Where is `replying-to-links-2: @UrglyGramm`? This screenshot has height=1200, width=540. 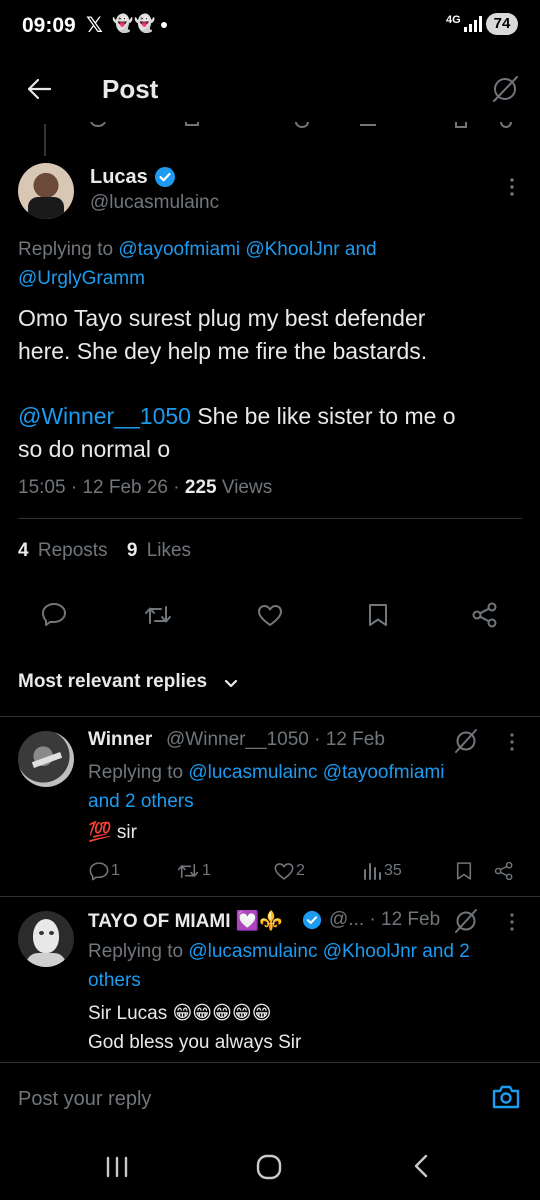 replying-to-links-2: @UrglyGramm is located at coordinates (81, 278).